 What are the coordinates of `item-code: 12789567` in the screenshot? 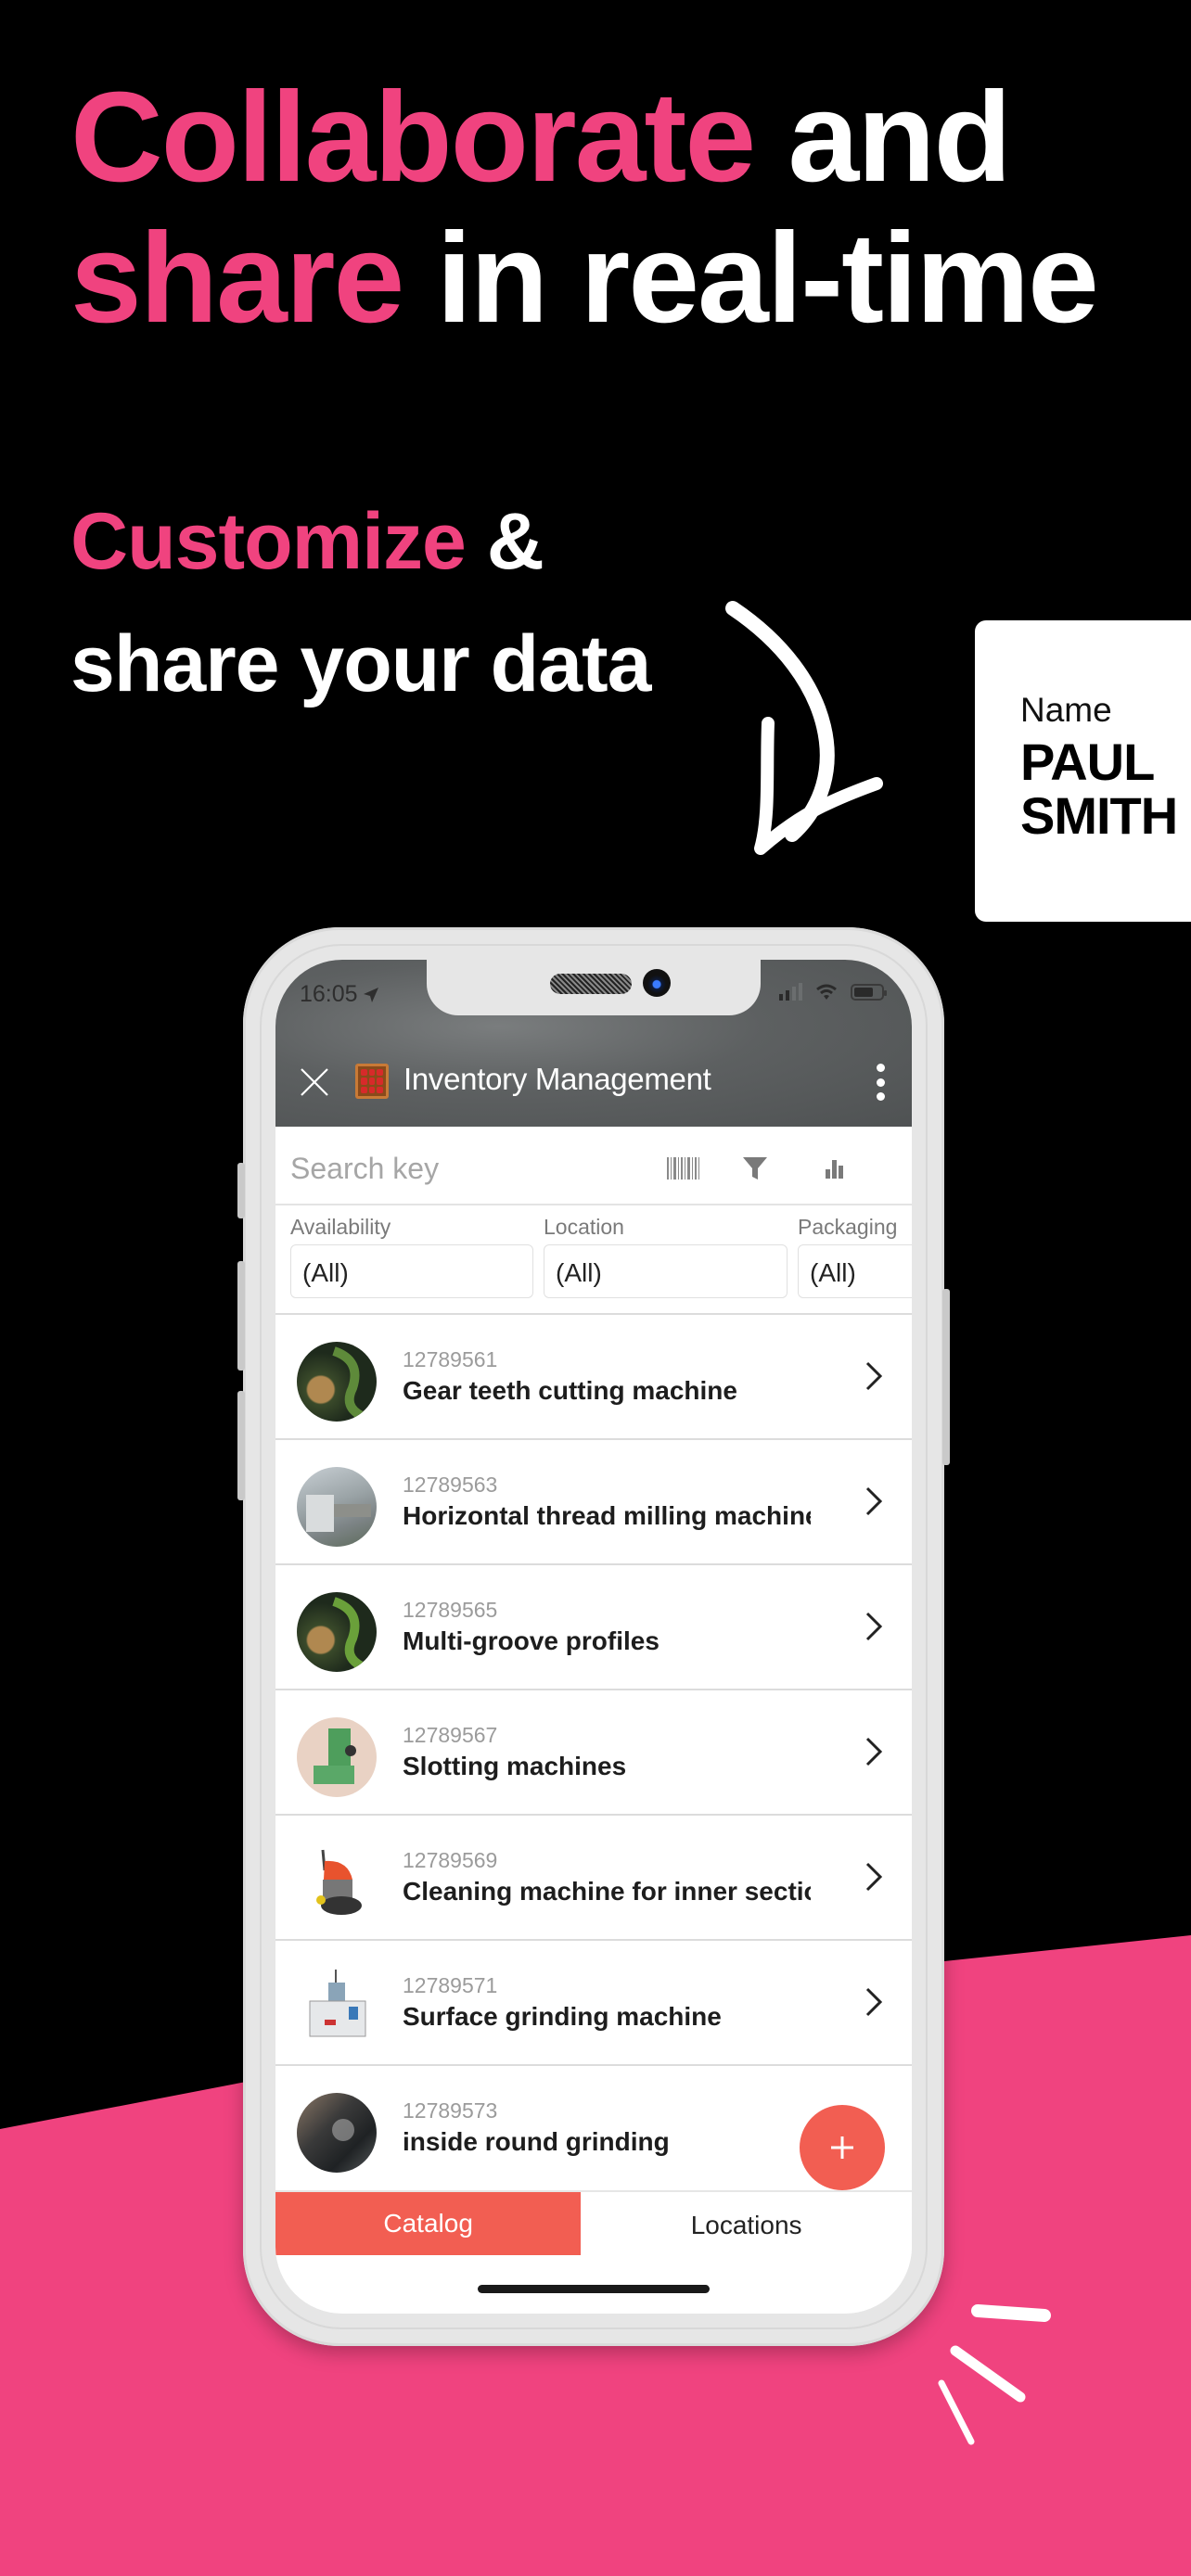 It's located at (450, 1735).